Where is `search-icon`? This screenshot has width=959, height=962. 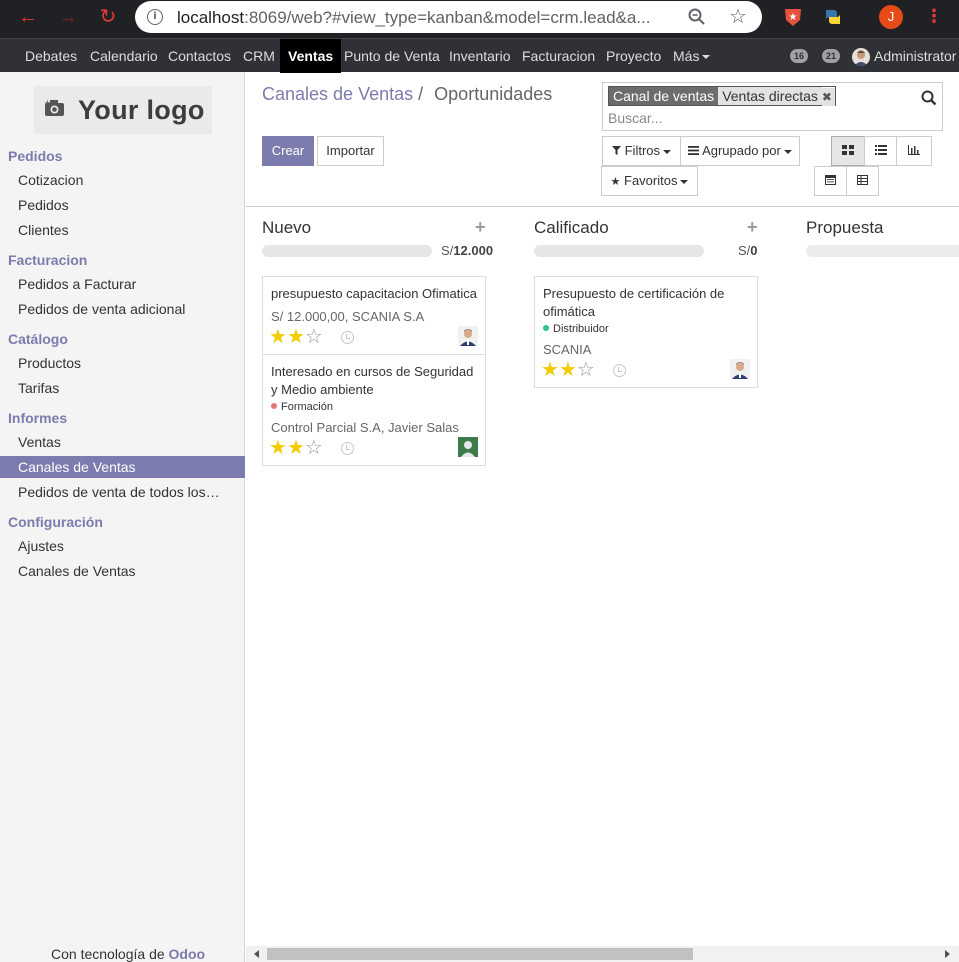 search-icon is located at coordinates (929, 98).